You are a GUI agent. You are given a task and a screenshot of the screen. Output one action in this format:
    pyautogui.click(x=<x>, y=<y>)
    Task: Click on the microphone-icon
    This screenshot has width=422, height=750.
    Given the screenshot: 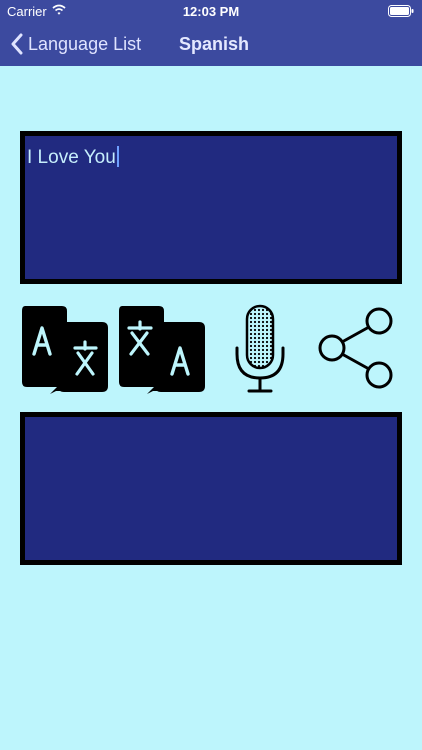 What is the action you would take?
    pyautogui.click(x=260, y=349)
    